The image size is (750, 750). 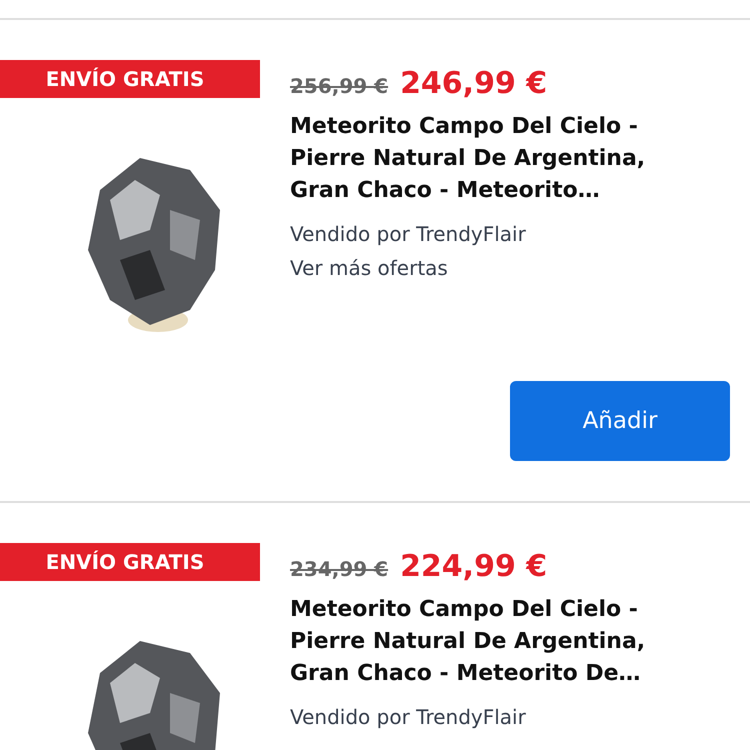 What do you see at coordinates (339, 569) in the screenshot?
I see `old-price: 234,99 €` at bounding box center [339, 569].